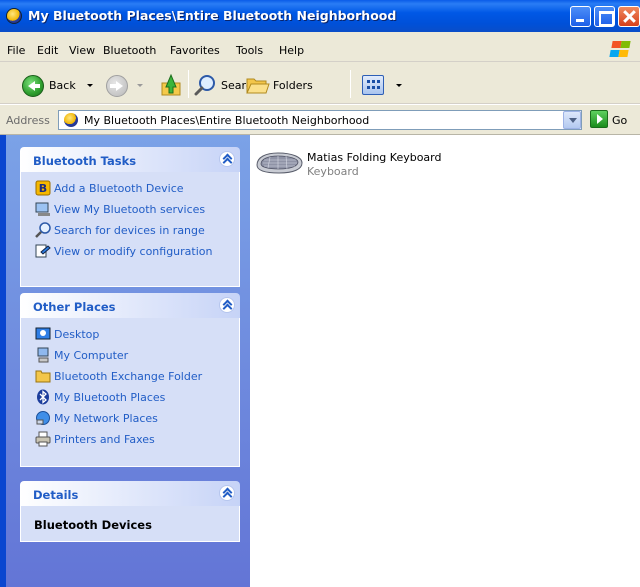  Describe the element at coordinates (140, 85) in the screenshot. I see `forward-dropdown-icon` at that location.